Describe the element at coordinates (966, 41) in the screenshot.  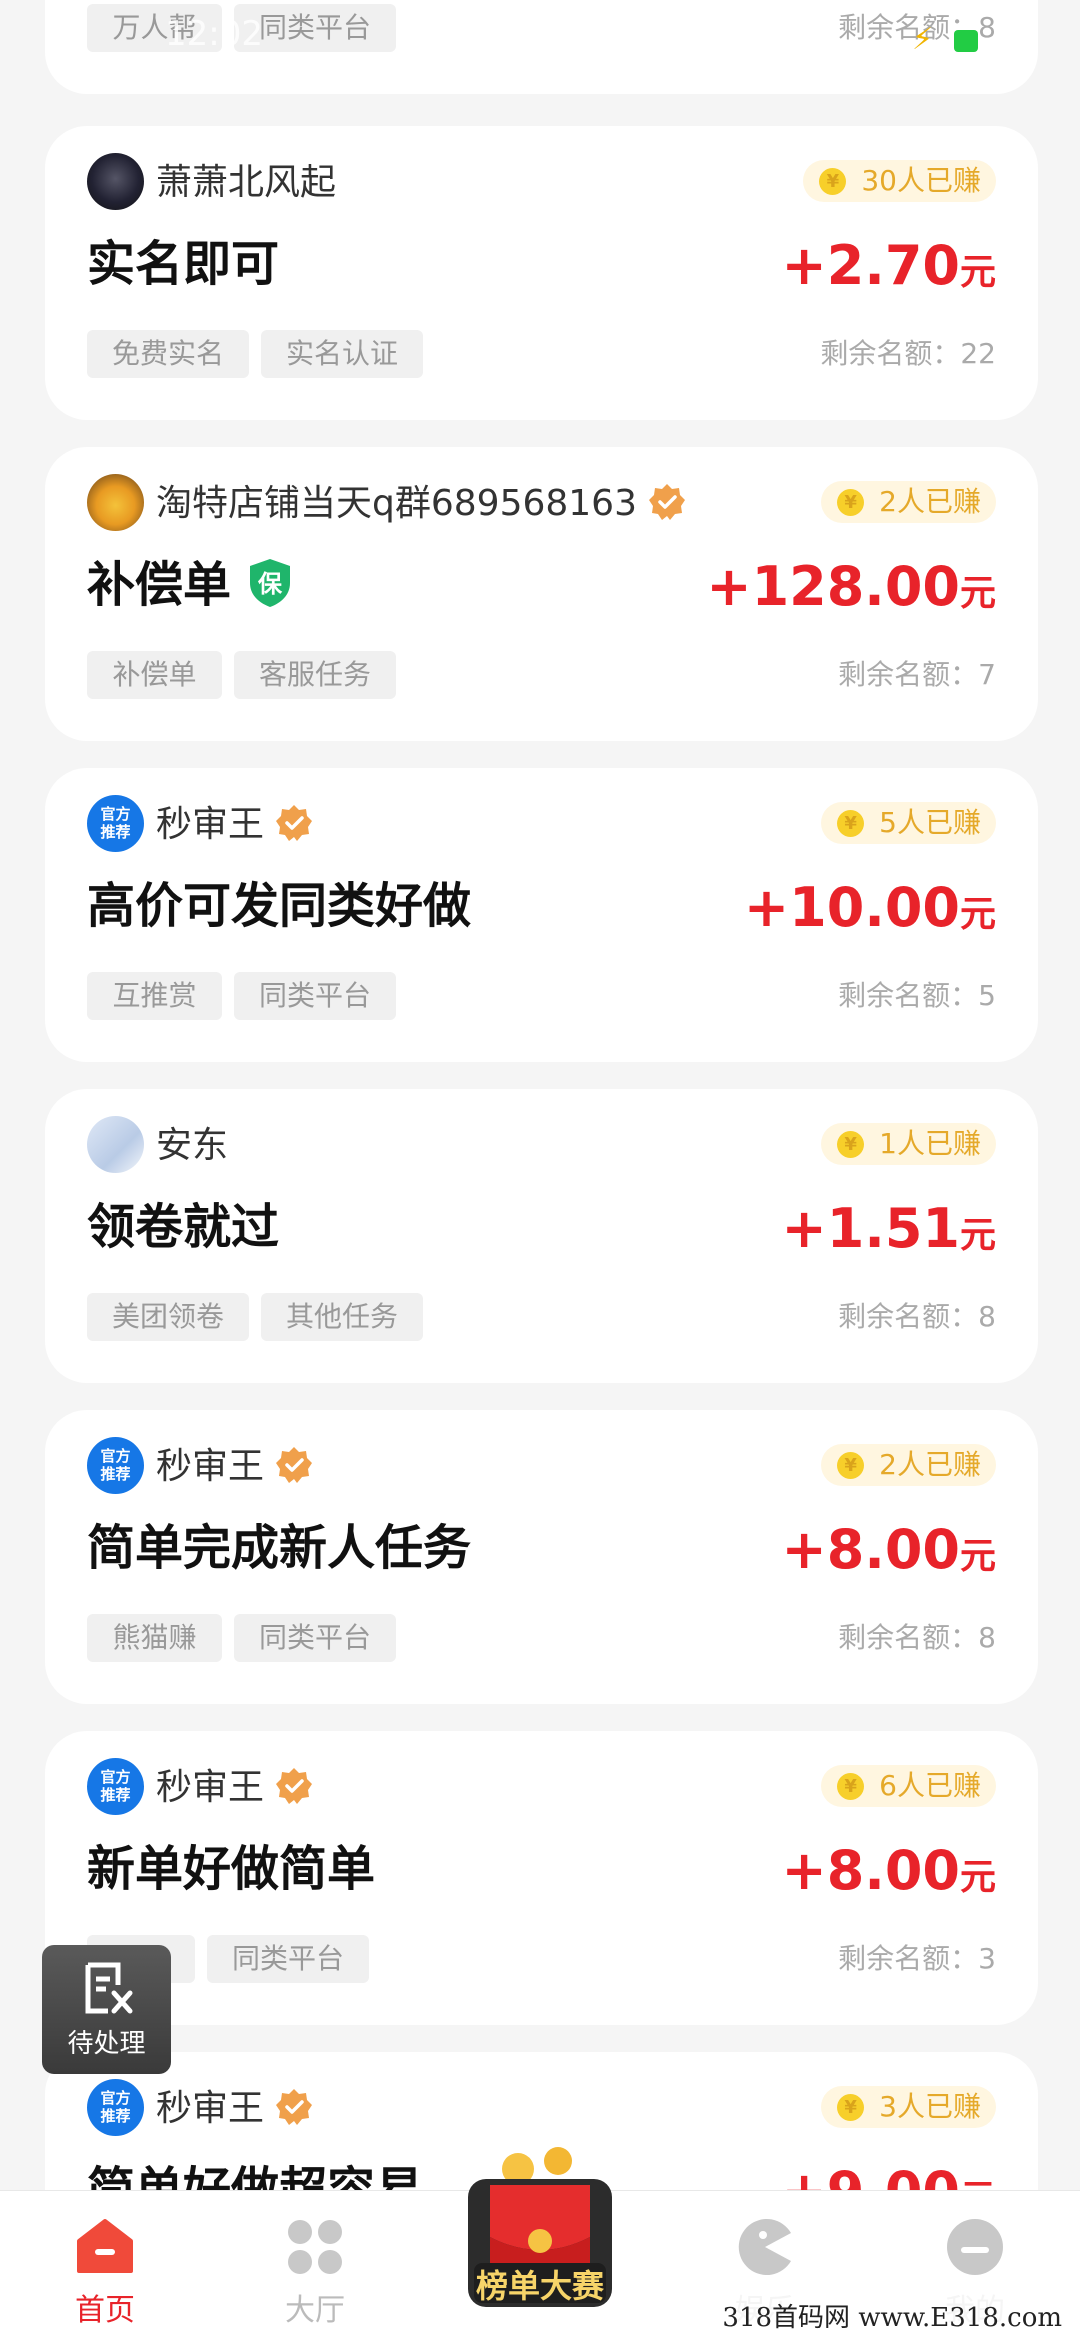
I see `battery-icon` at that location.